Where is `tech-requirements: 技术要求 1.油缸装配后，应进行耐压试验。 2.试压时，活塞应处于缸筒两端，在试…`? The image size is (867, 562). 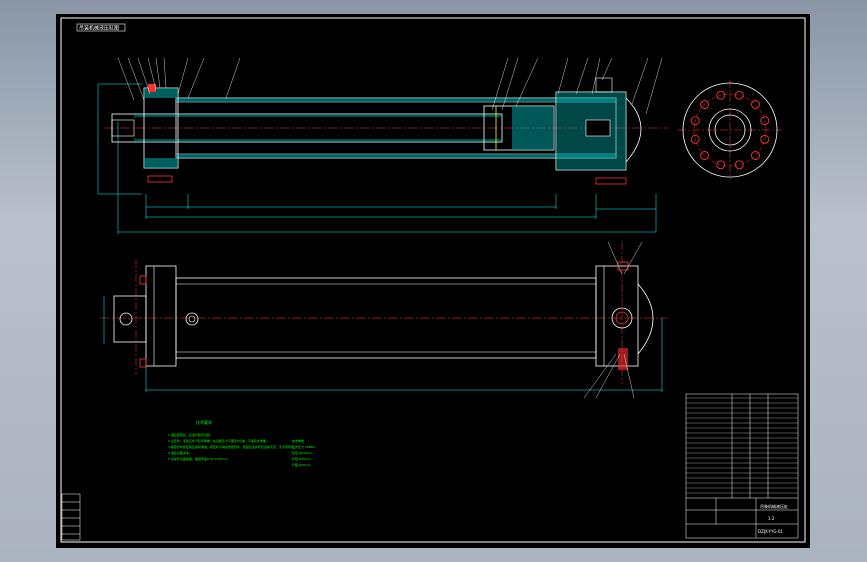 tech-requirements: 技术要求 1.油缸装配后，应进行耐压试验。 2.试压时，活塞应处于缸筒两端，在试… is located at coordinates (241, 443).